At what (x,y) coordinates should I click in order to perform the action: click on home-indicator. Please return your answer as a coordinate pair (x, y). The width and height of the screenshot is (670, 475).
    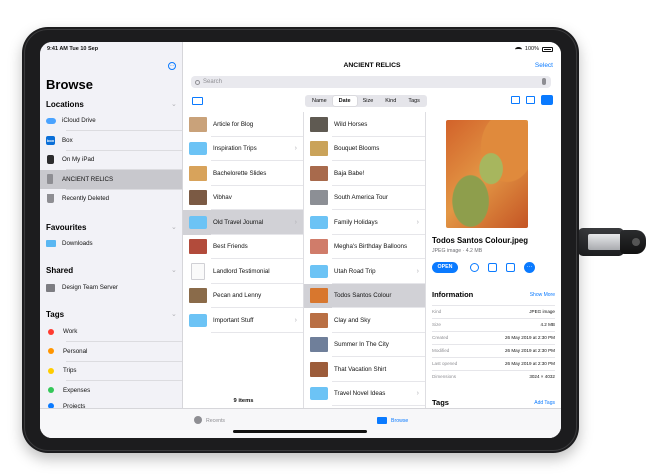
    Looking at the image, I should click on (300, 431).